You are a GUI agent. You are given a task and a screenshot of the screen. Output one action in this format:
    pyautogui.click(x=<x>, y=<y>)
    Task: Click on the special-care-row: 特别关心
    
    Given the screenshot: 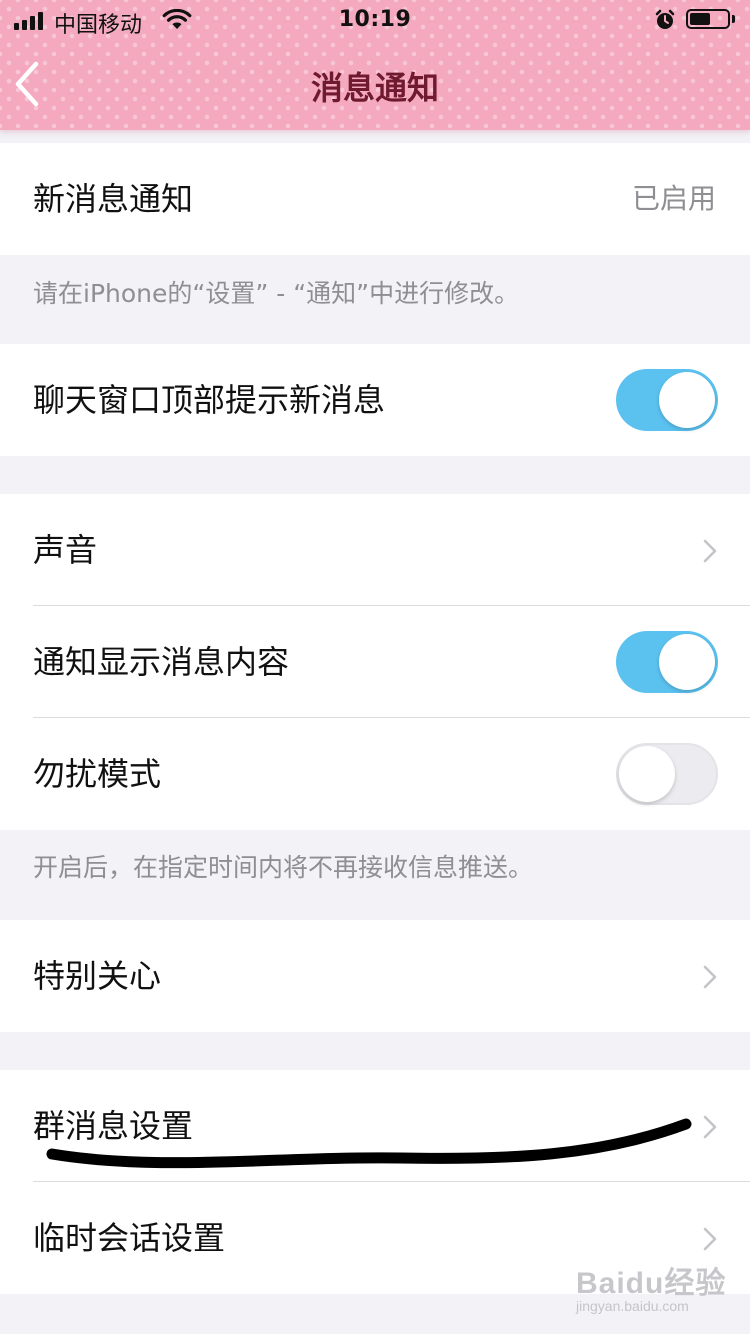 What is the action you would take?
    pyautogui.click(x=375, y=976)
    